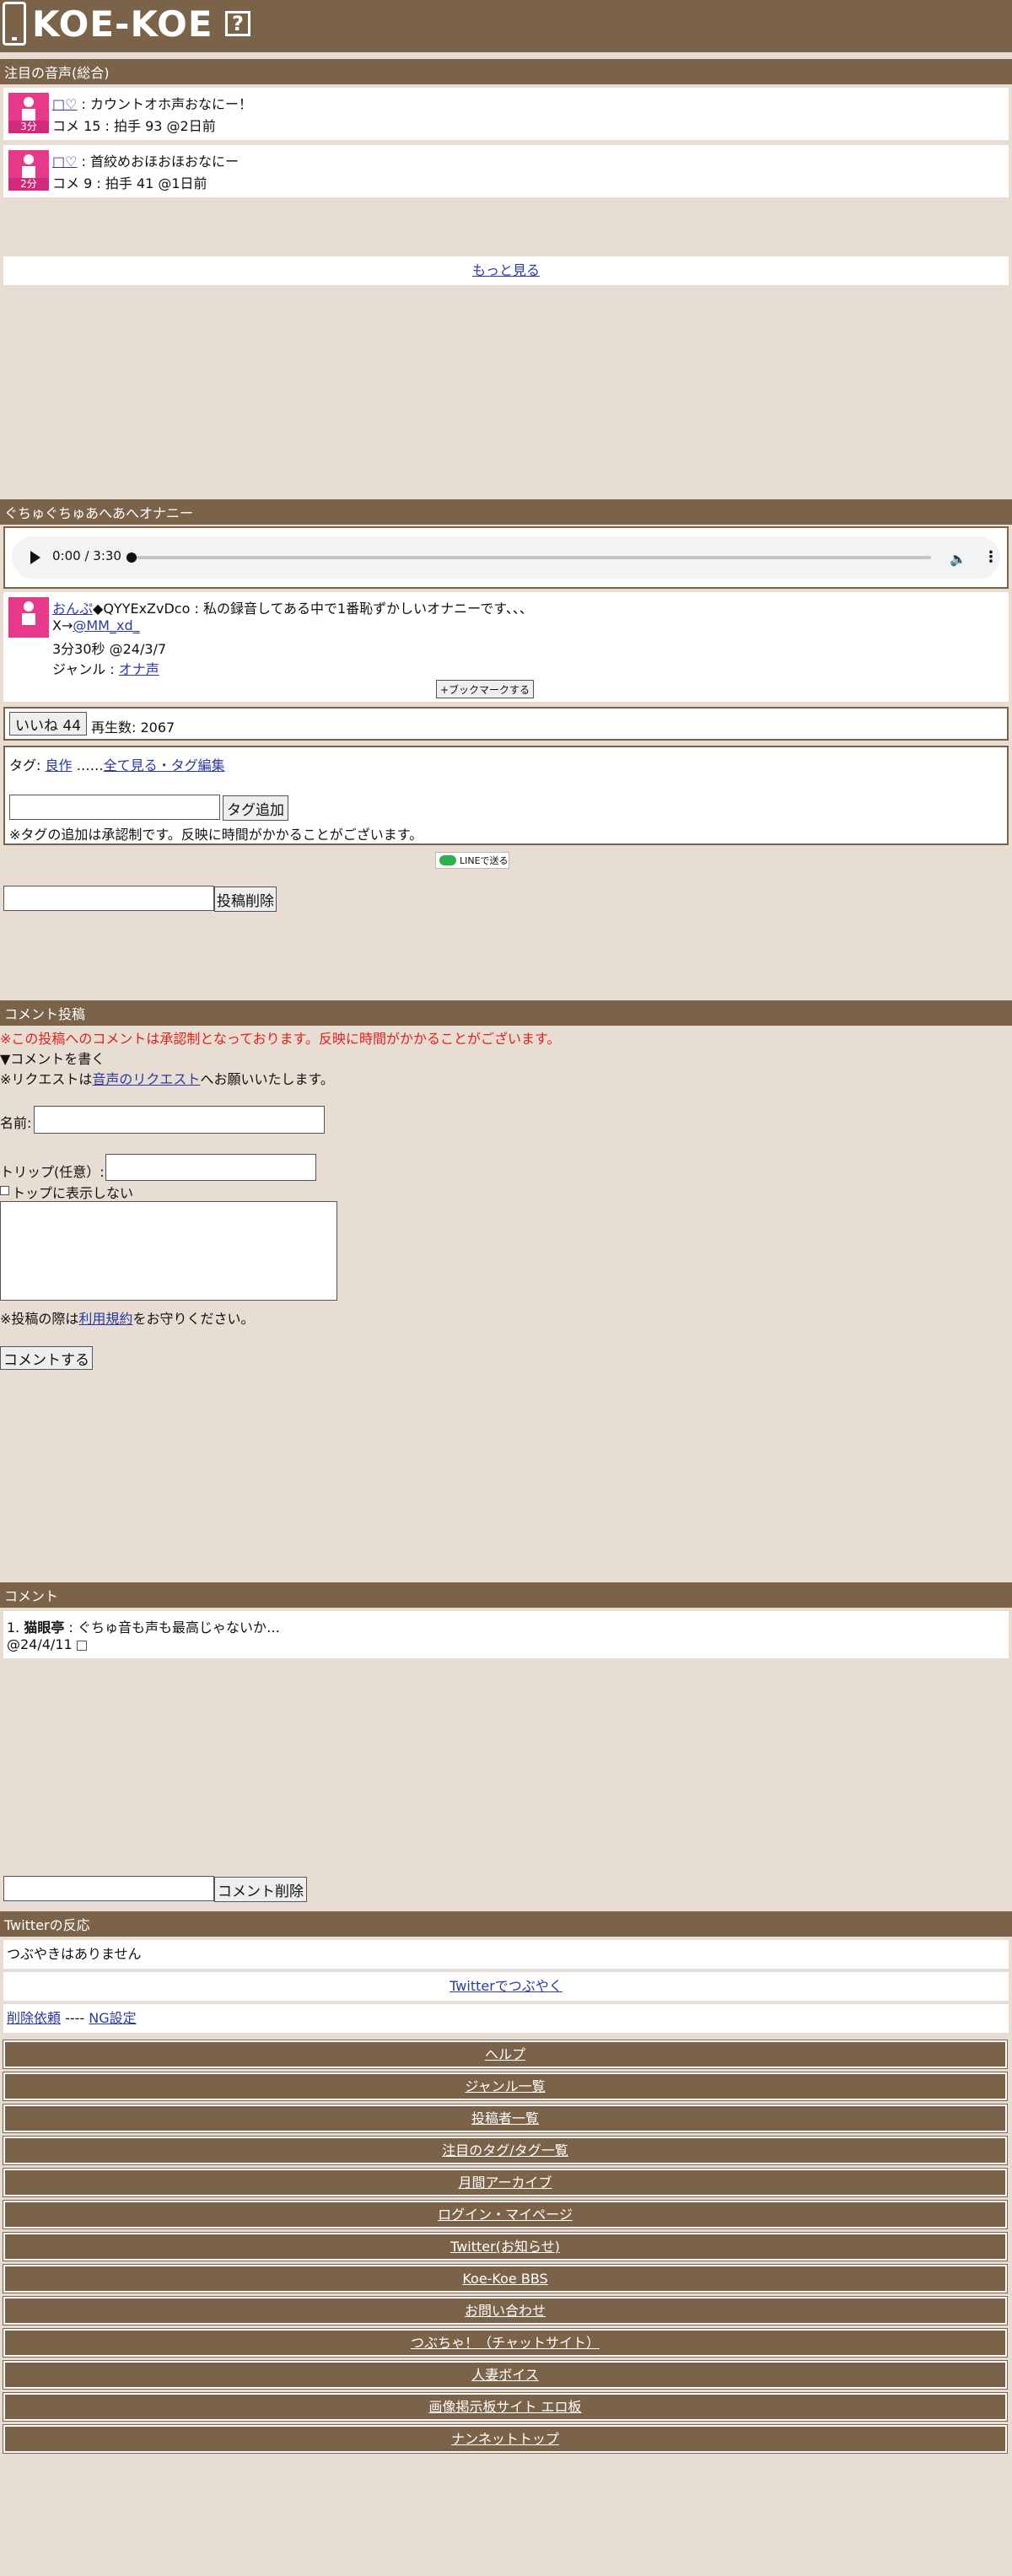  Describe the element at coordinates (123, 24) in the screenshot. I see `site-logo: KOE-KOE` at that location.